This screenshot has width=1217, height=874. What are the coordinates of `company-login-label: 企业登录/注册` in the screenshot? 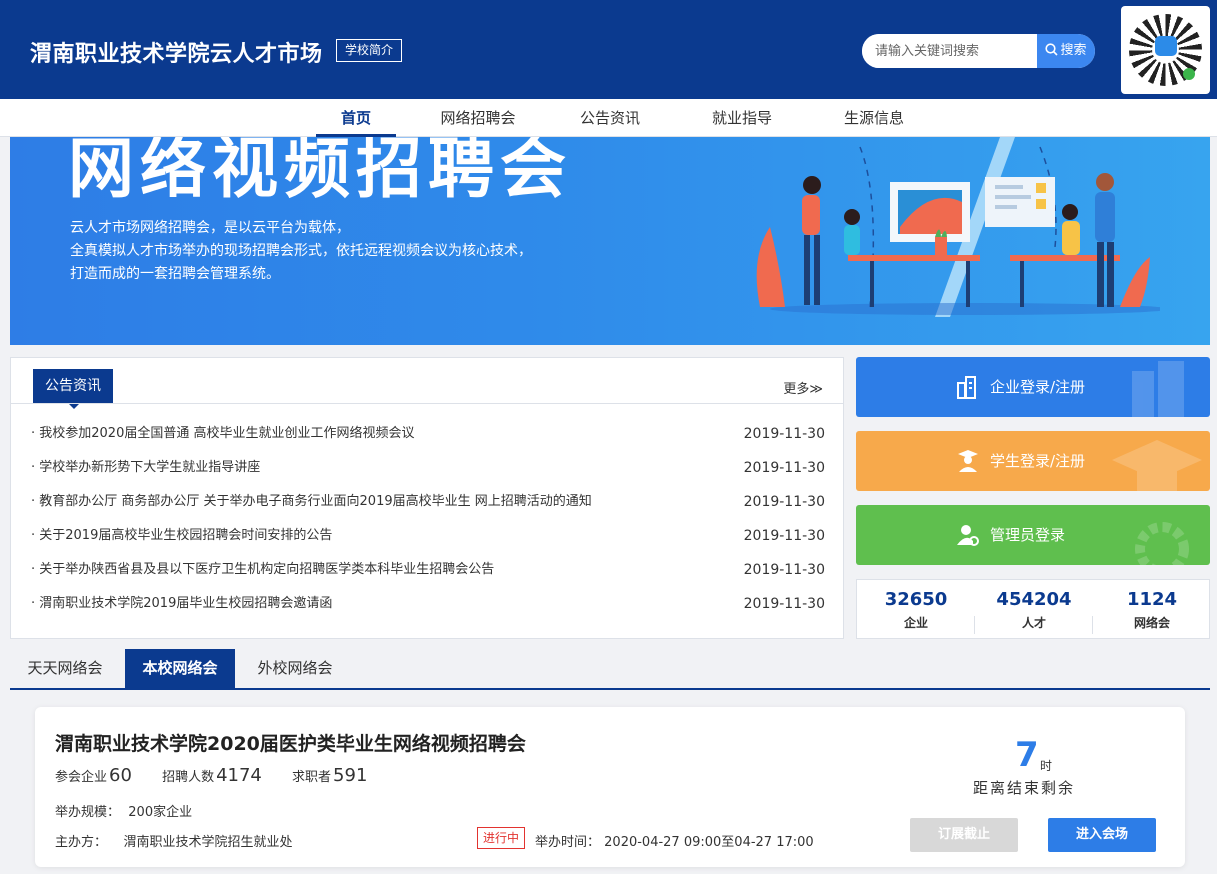 It's located at (1038, 387).